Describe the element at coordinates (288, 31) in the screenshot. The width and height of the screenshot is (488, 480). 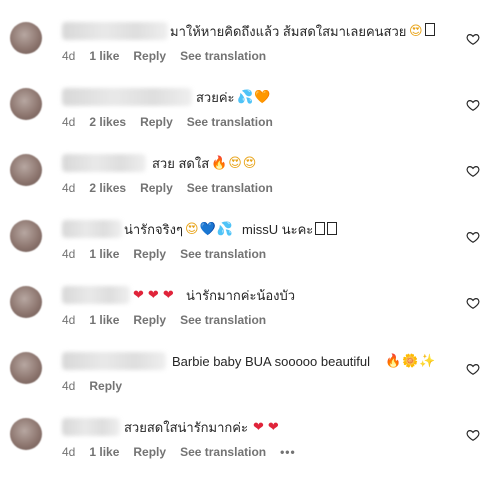
I see `comment-text: มาให้หายคิดถึงแล้ว ส้มสดใสมาเลยคนสวย` at that location.